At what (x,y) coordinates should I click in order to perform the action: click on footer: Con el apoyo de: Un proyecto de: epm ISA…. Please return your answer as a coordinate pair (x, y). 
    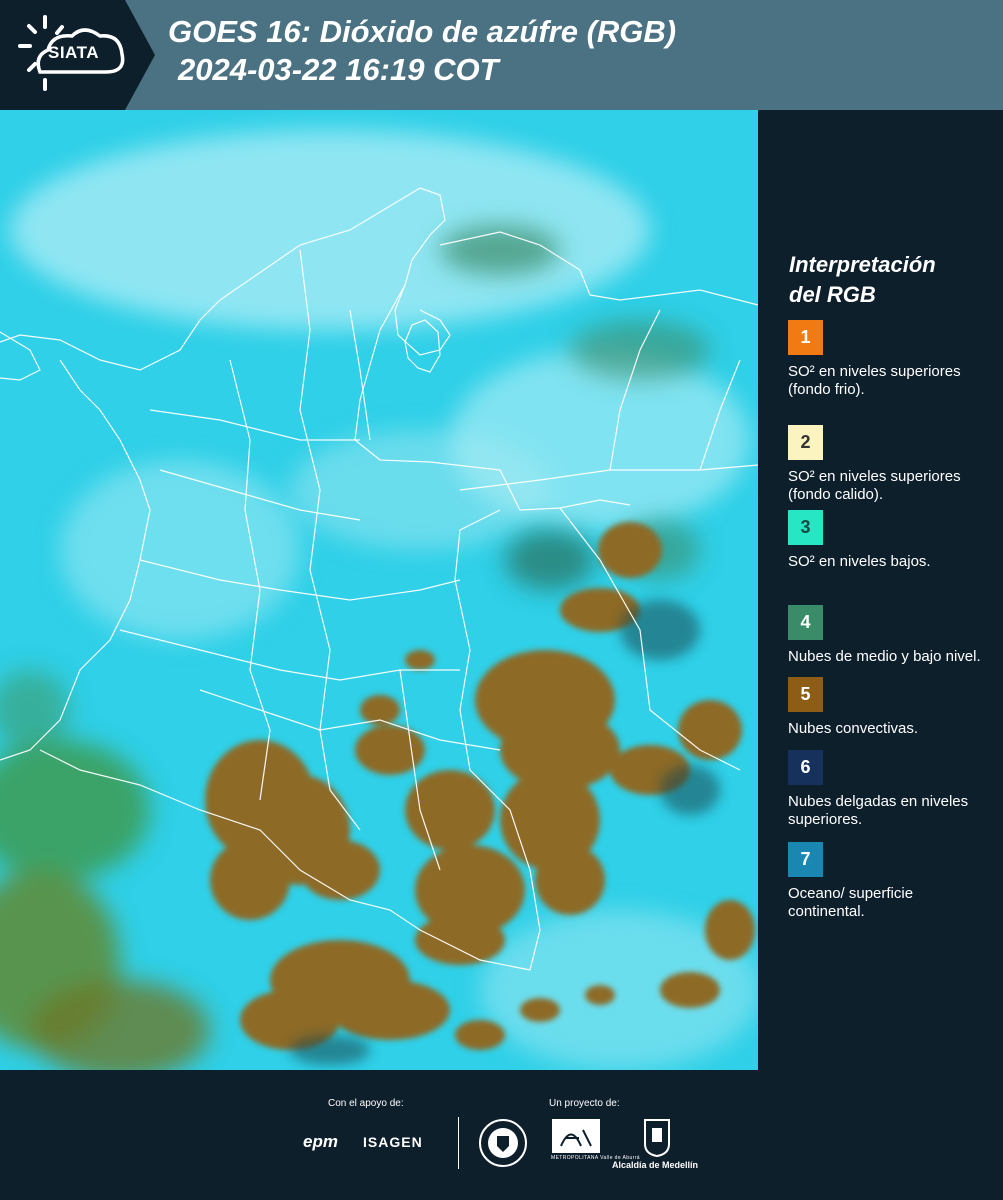
    Looking at the image, I should click on (501, 1135).